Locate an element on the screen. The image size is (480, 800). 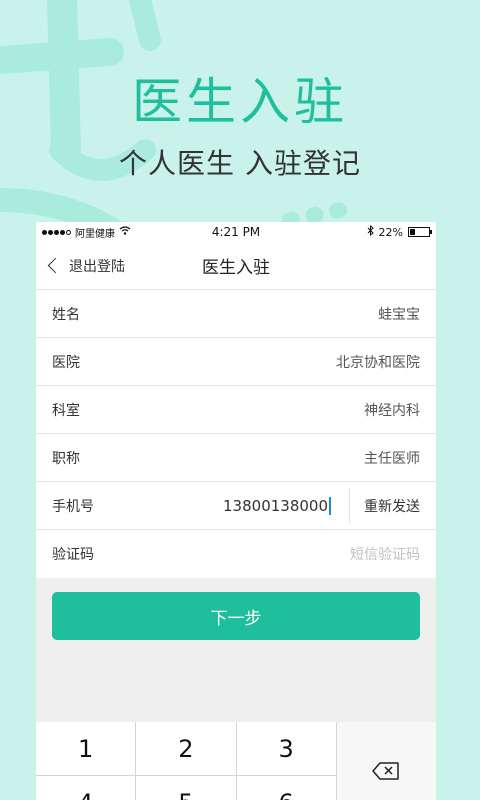
status-time: 4:21 PM is located at coordinates (236, 232).